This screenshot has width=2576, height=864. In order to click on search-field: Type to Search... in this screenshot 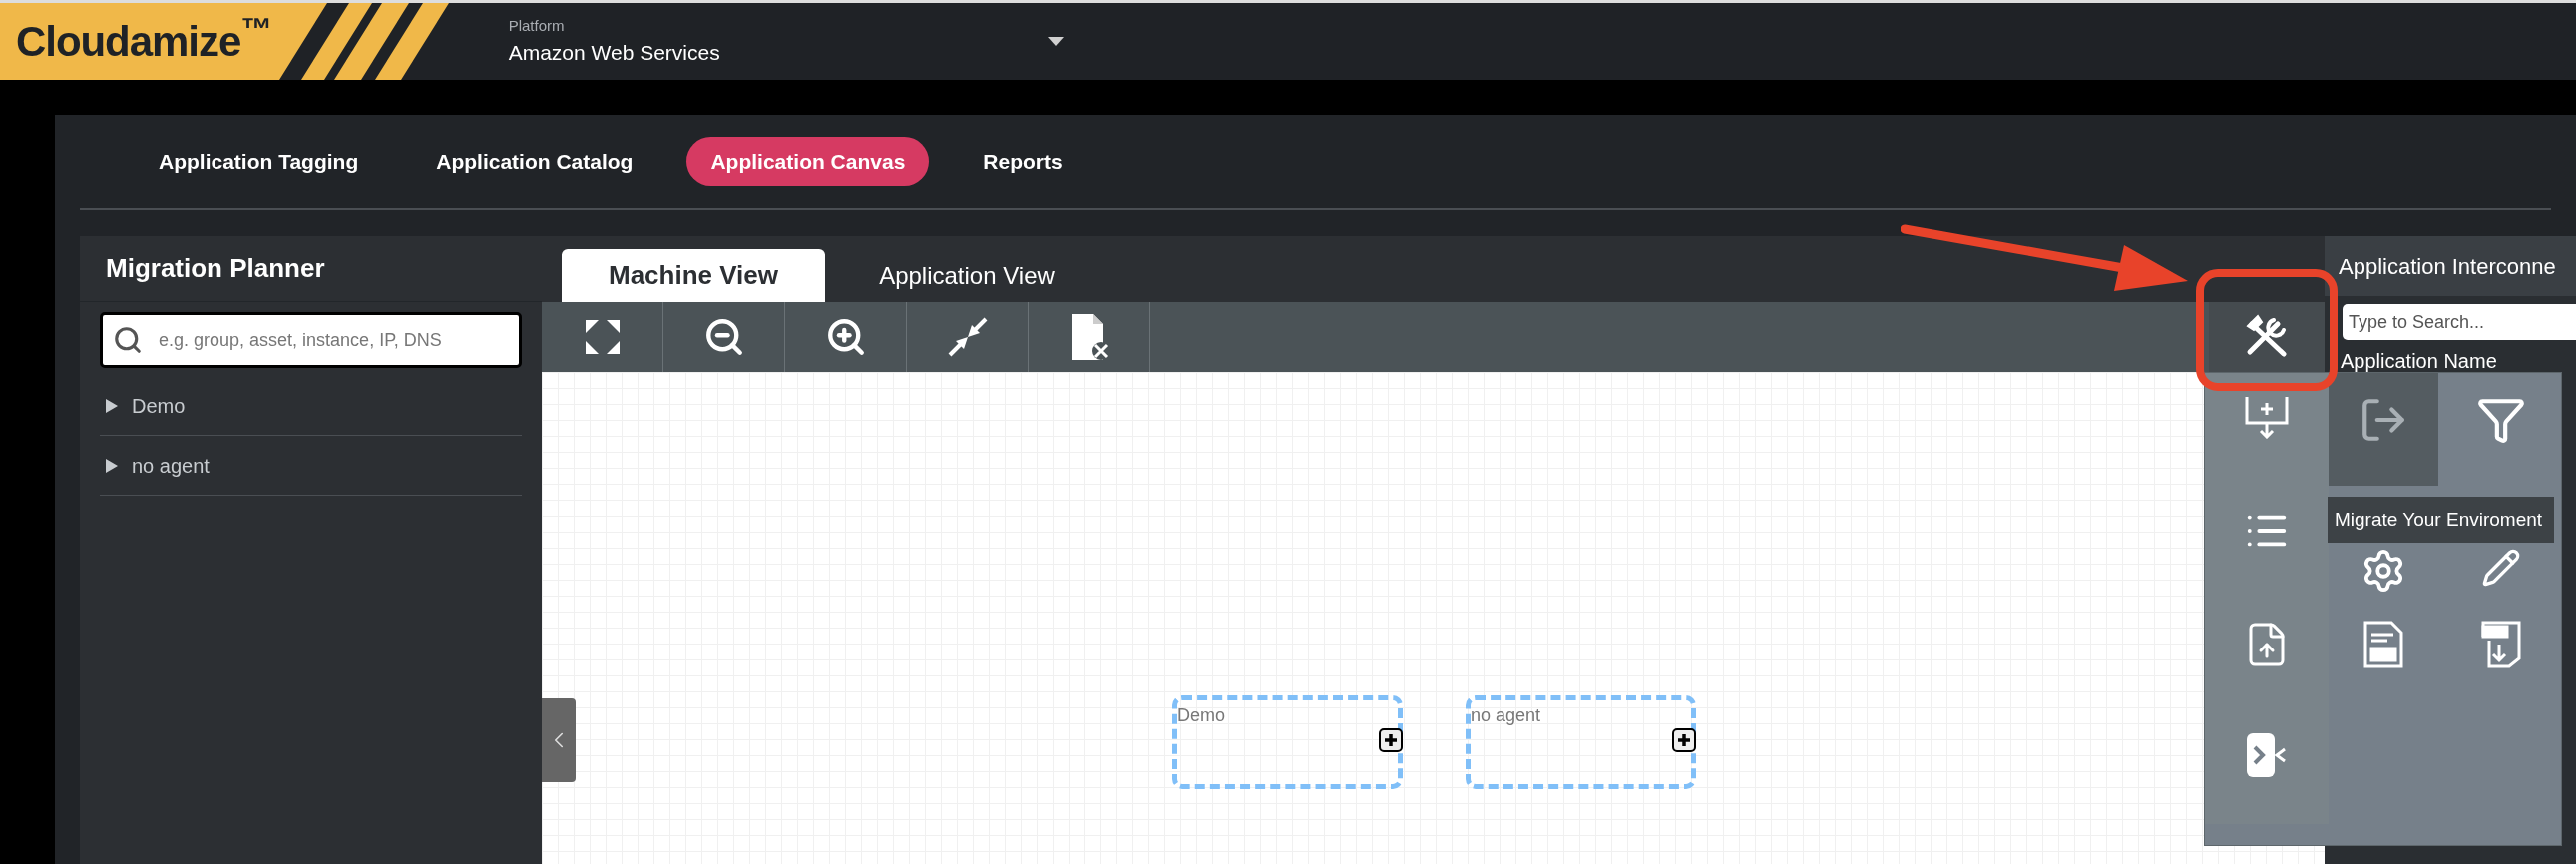, I will do `click(2459, 322)`.